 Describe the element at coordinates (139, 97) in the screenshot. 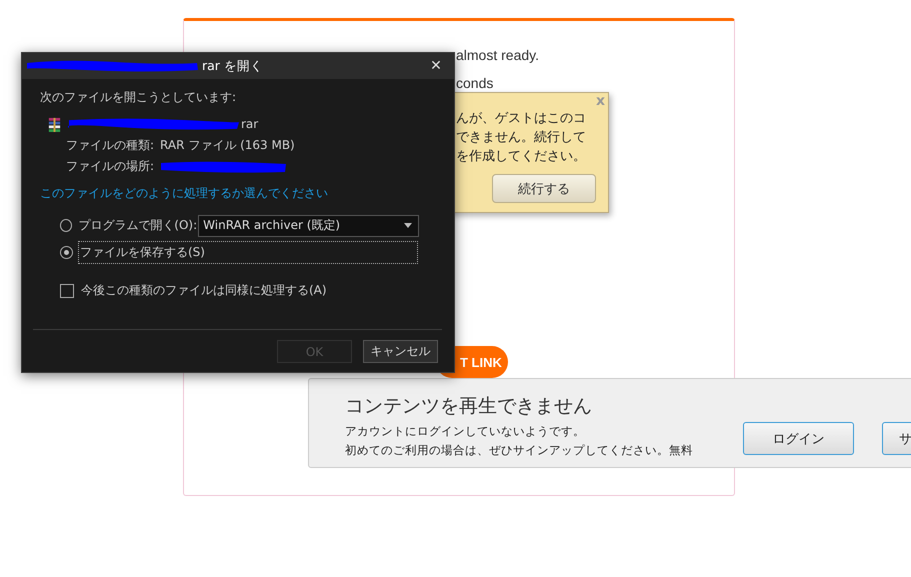

I see `prompt-text: 次のファイルを開こうとしています:` at that location.